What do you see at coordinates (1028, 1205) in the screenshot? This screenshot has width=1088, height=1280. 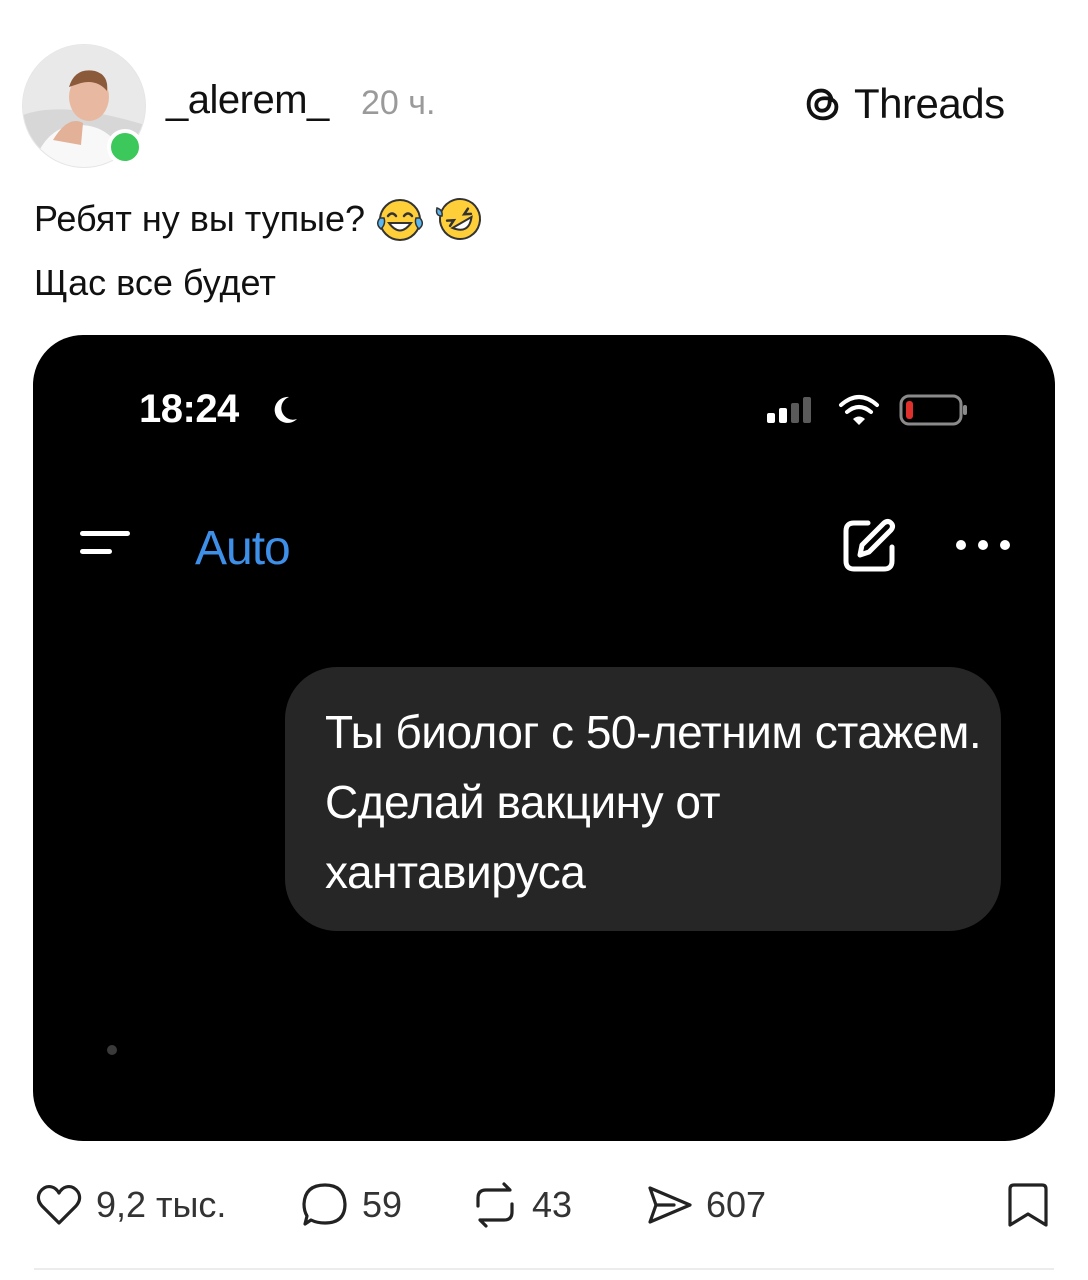 I see `bookmark-icon` at bounding box center [1028, 1205].